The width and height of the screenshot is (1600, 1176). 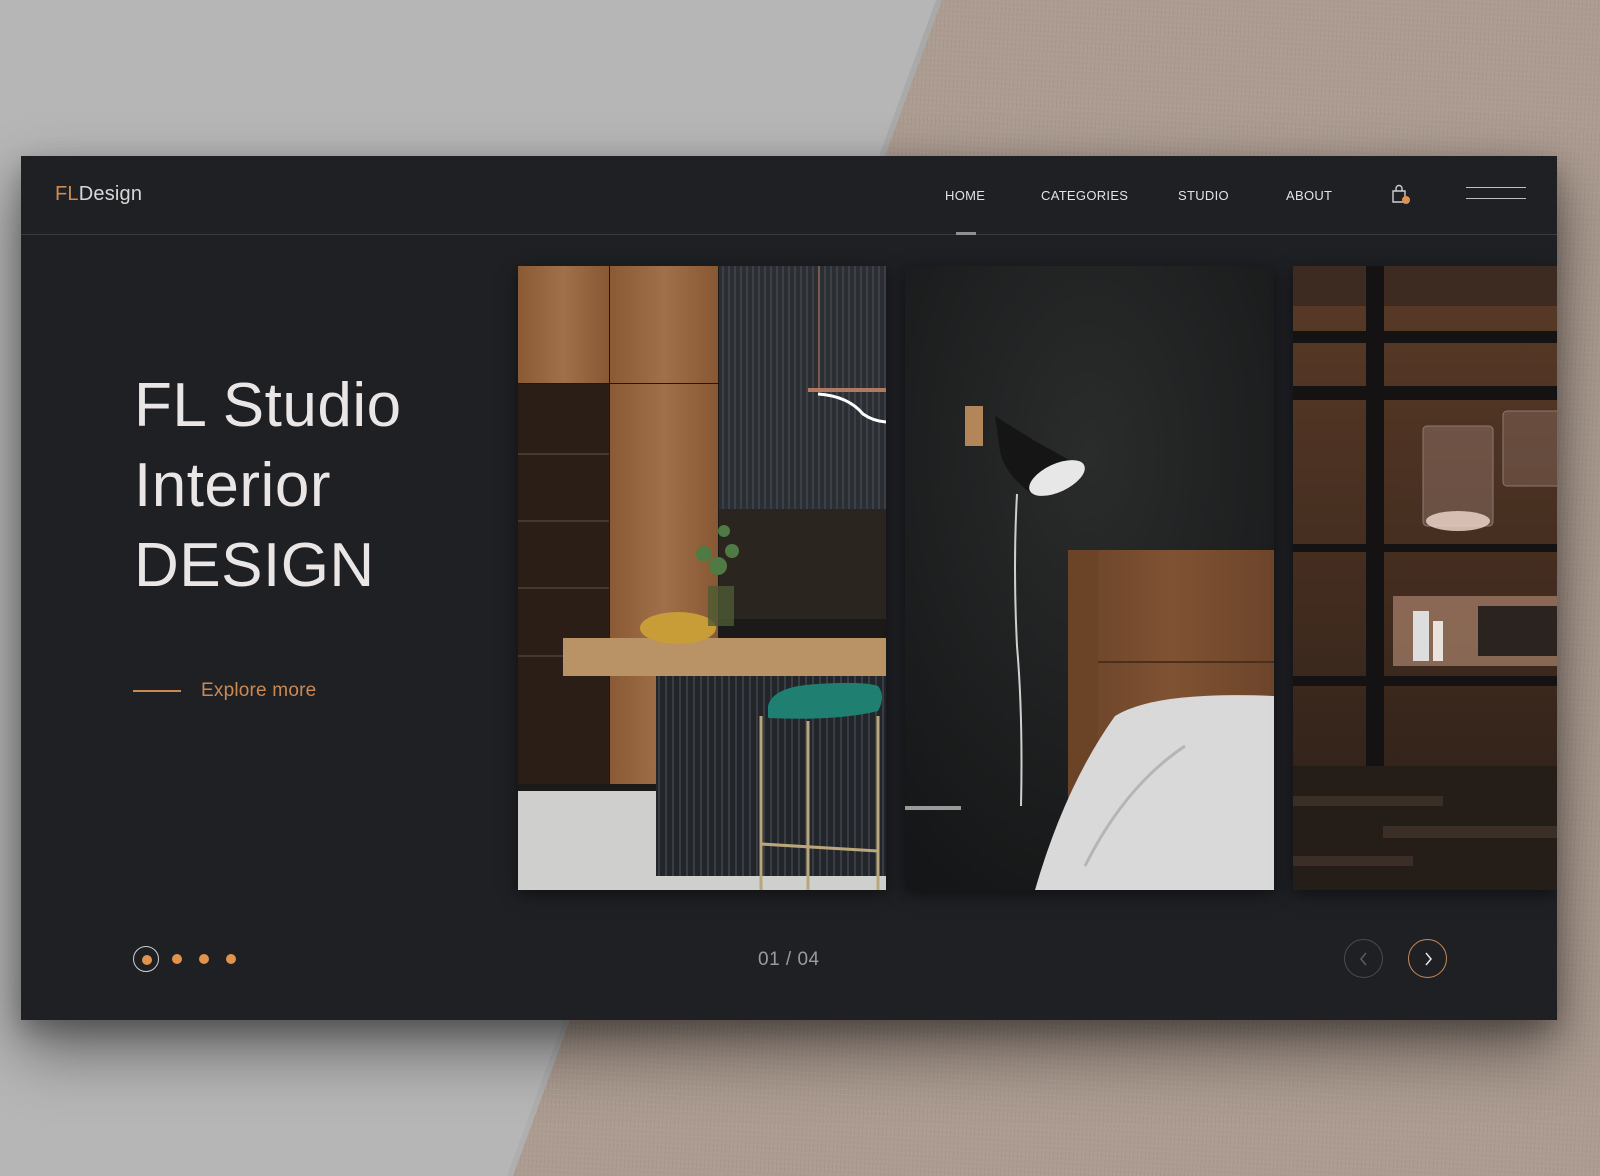 What do you see at coordinates (1402, 195) in the screenshot?
I see `cart-button` at bounding box center [1402, 195].